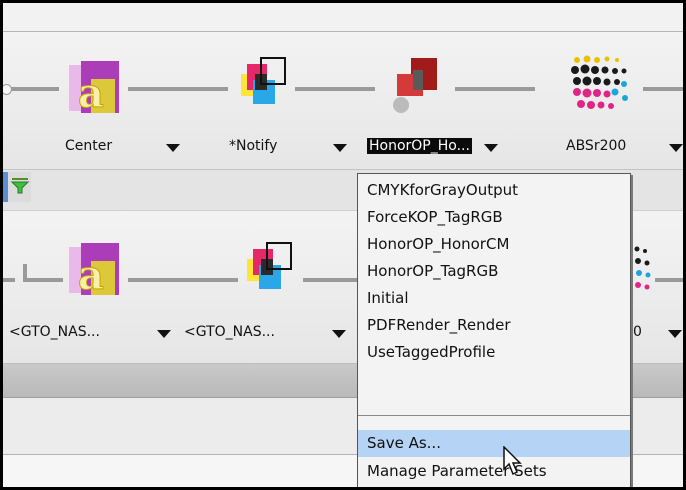 This screenshot has width=686, height=490. Describe the element at coordinates (494, 298) in the screenshot. I see `menu-item: Initial` at that location.